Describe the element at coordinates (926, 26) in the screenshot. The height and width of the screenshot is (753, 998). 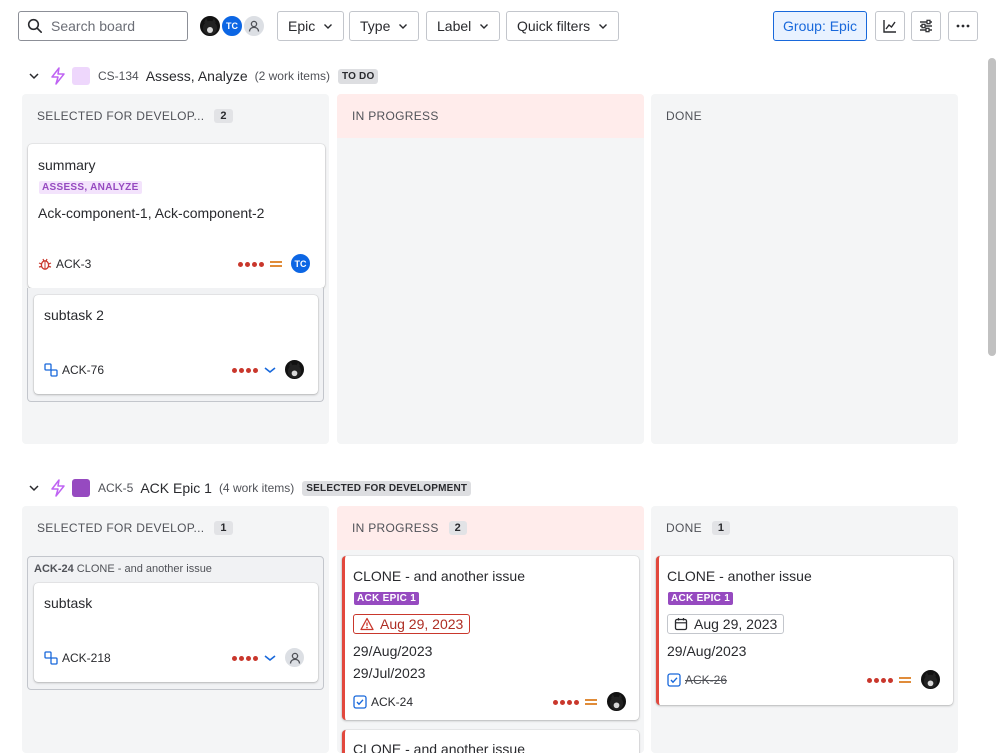
I see `view-settings-button` at that location.